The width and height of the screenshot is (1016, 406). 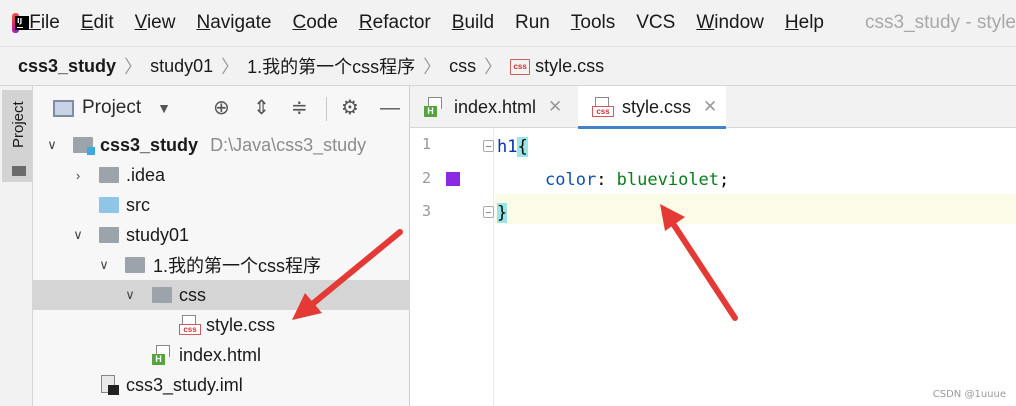 I want to click on menu-file: File, so click(x=44, y=23).